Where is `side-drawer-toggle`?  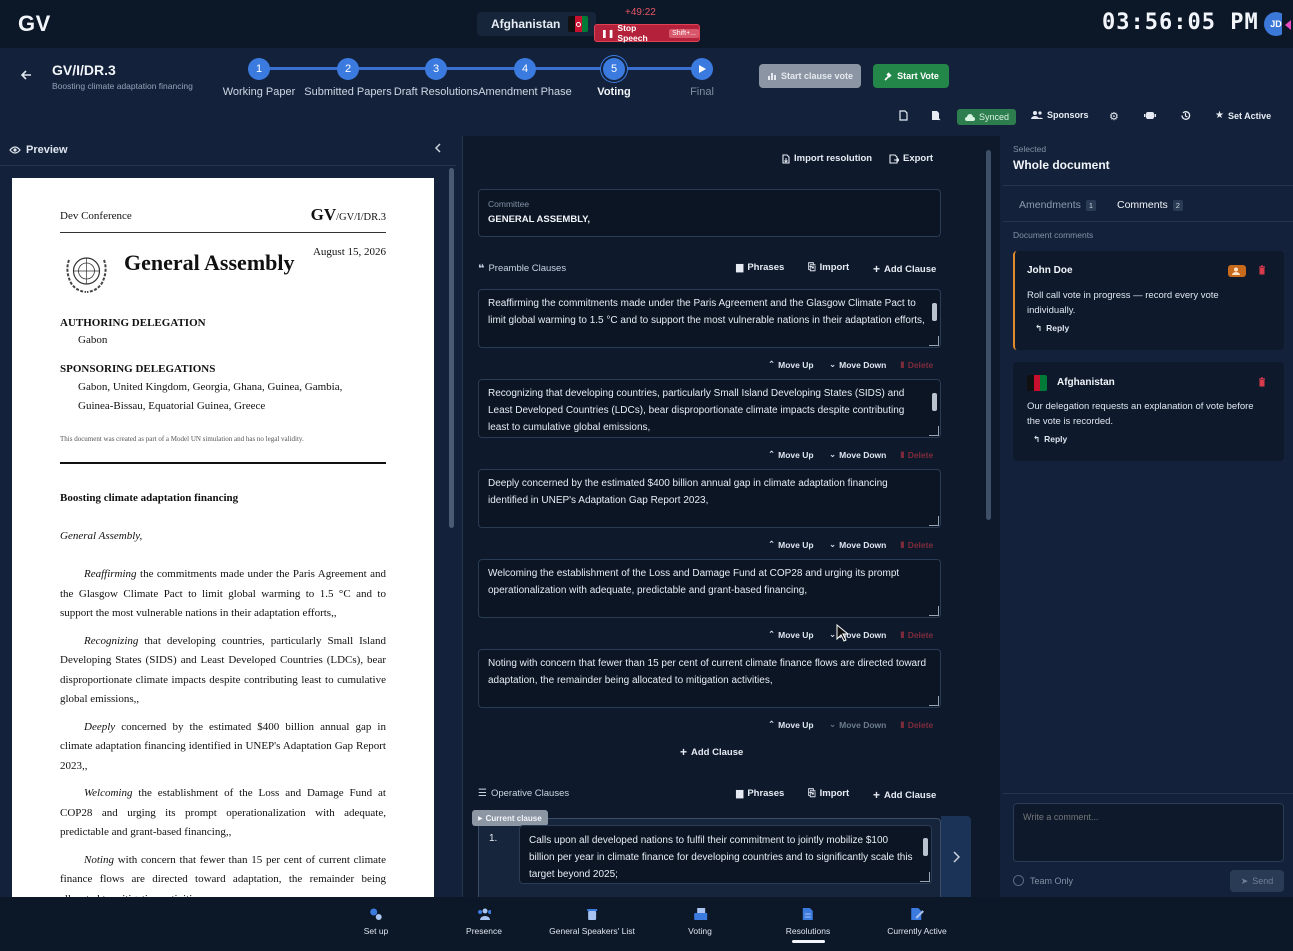 side-drawer-toggle is located at coordinates (1287, 25).